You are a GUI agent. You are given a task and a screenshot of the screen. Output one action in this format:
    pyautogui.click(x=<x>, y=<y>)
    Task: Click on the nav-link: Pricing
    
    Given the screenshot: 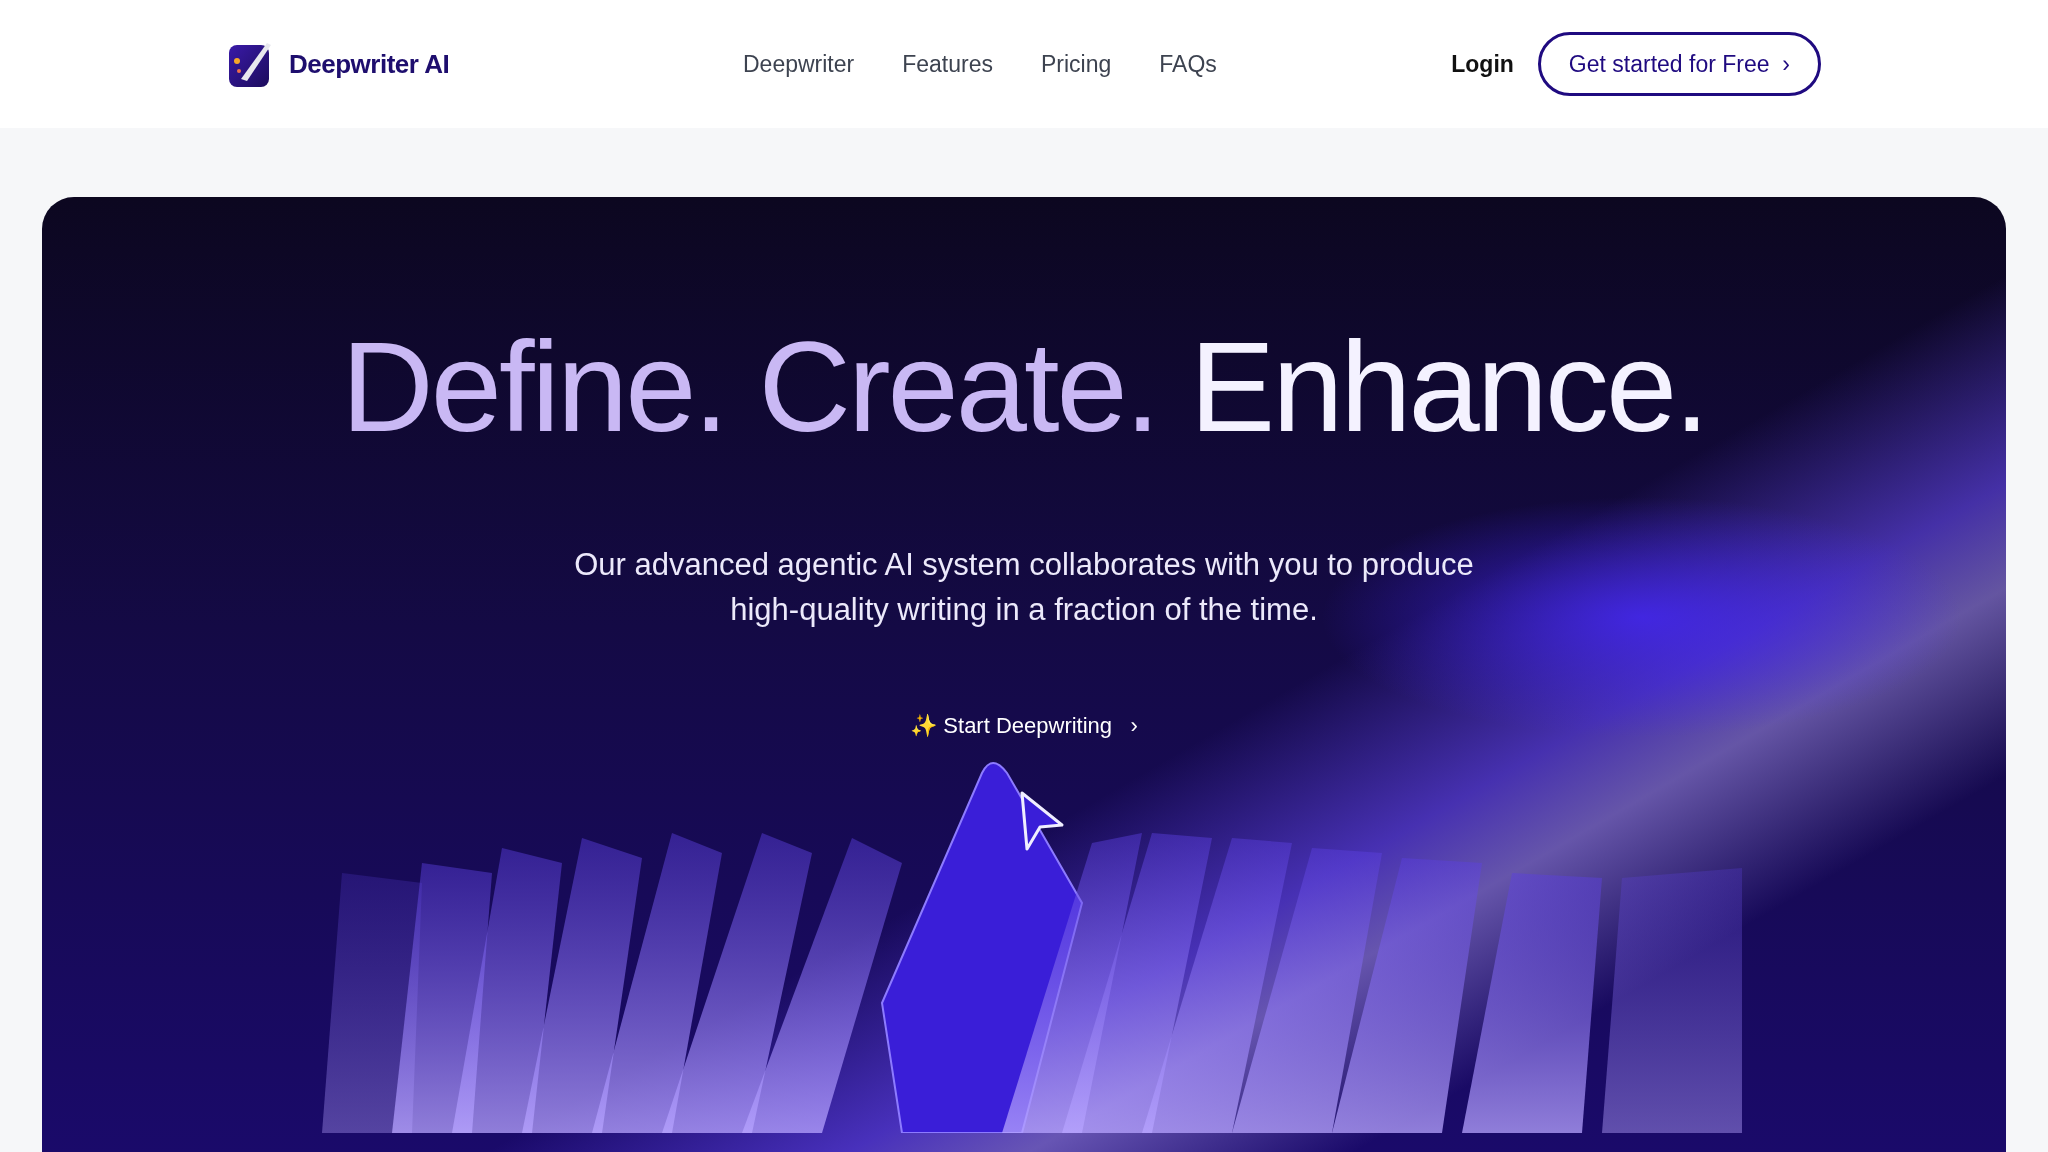 What is the action you would take?
    pyautogui.click(x=1076, y=64)
    